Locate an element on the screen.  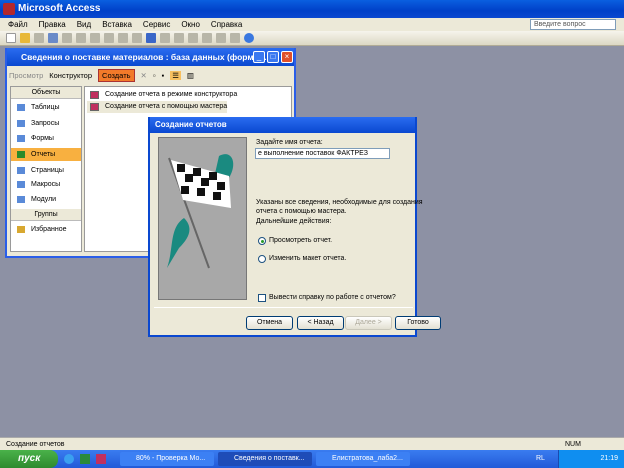
delete-icon: ✕ is located at coordinates (144, 75).